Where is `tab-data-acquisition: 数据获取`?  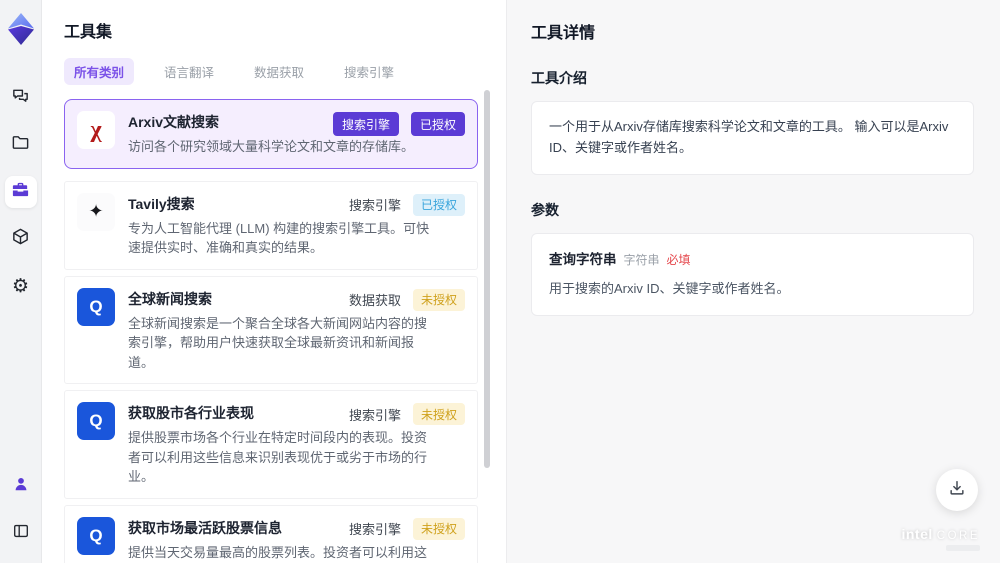 tab-data-acquisition: 数据获取 is located at coordinates (279, 71).